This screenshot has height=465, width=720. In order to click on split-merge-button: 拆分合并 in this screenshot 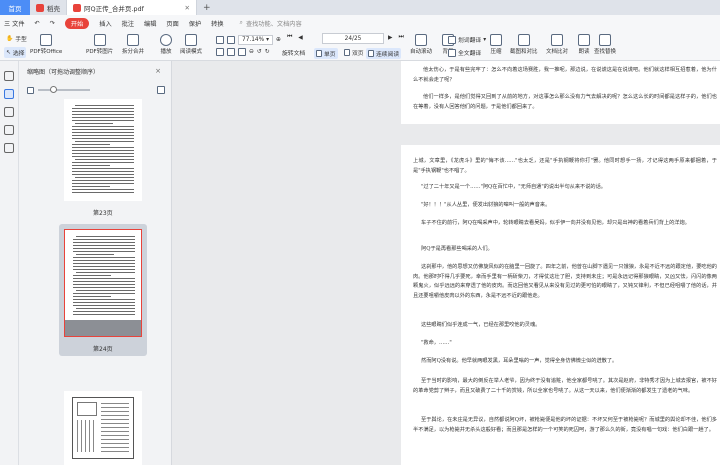, I will do `click(133, 44)`.